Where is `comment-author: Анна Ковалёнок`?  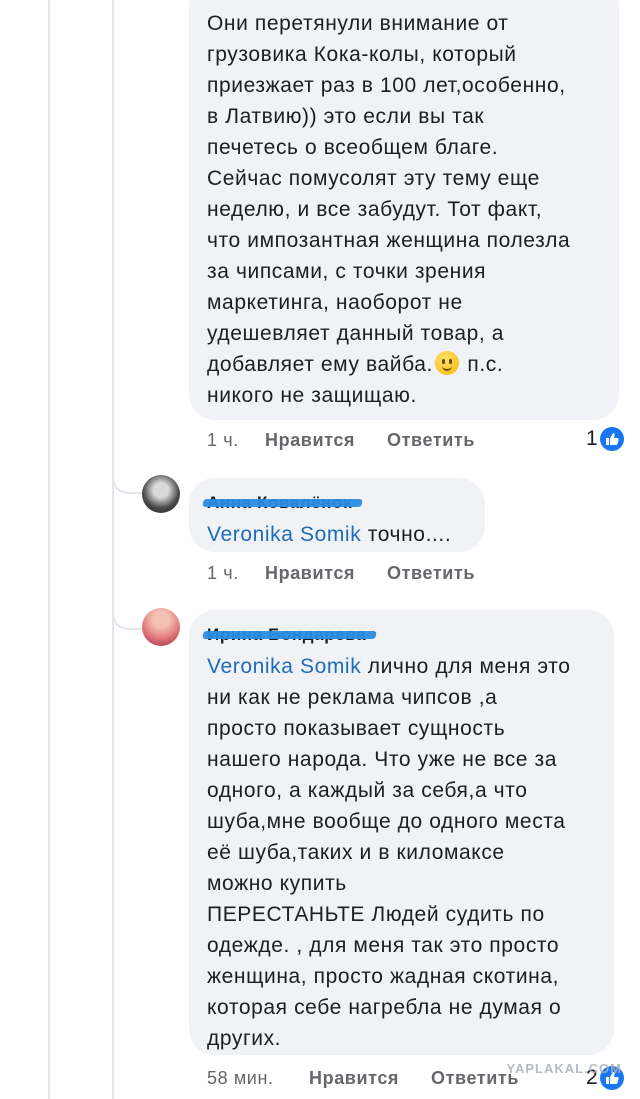
comment-author: Анна Ковалёнок is located at coordinates (282, 503).